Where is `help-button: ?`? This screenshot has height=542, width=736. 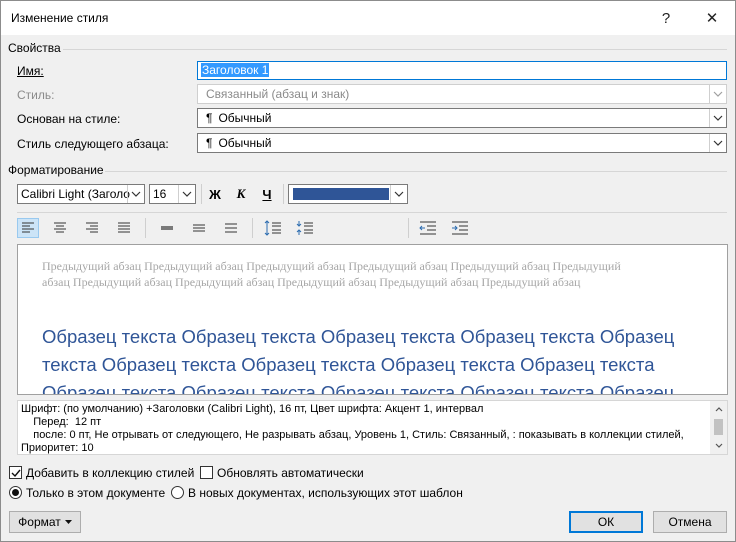 help-button: ? is located at coordinates (666, 18).